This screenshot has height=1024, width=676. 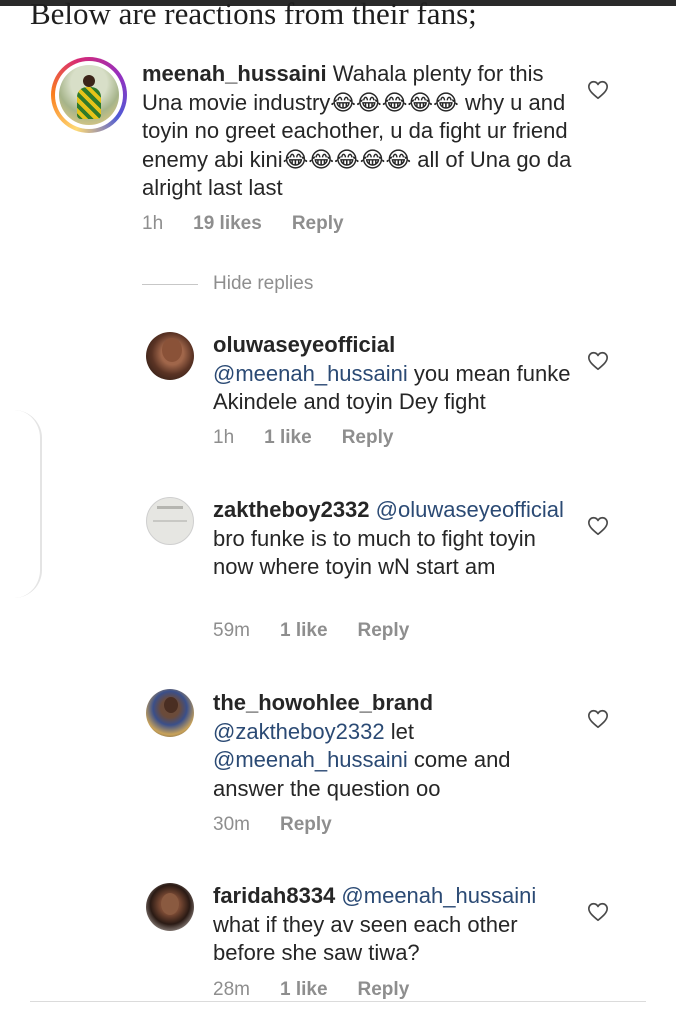 I want to click on comment-username: faridah8334, so click(x=274, y=895).